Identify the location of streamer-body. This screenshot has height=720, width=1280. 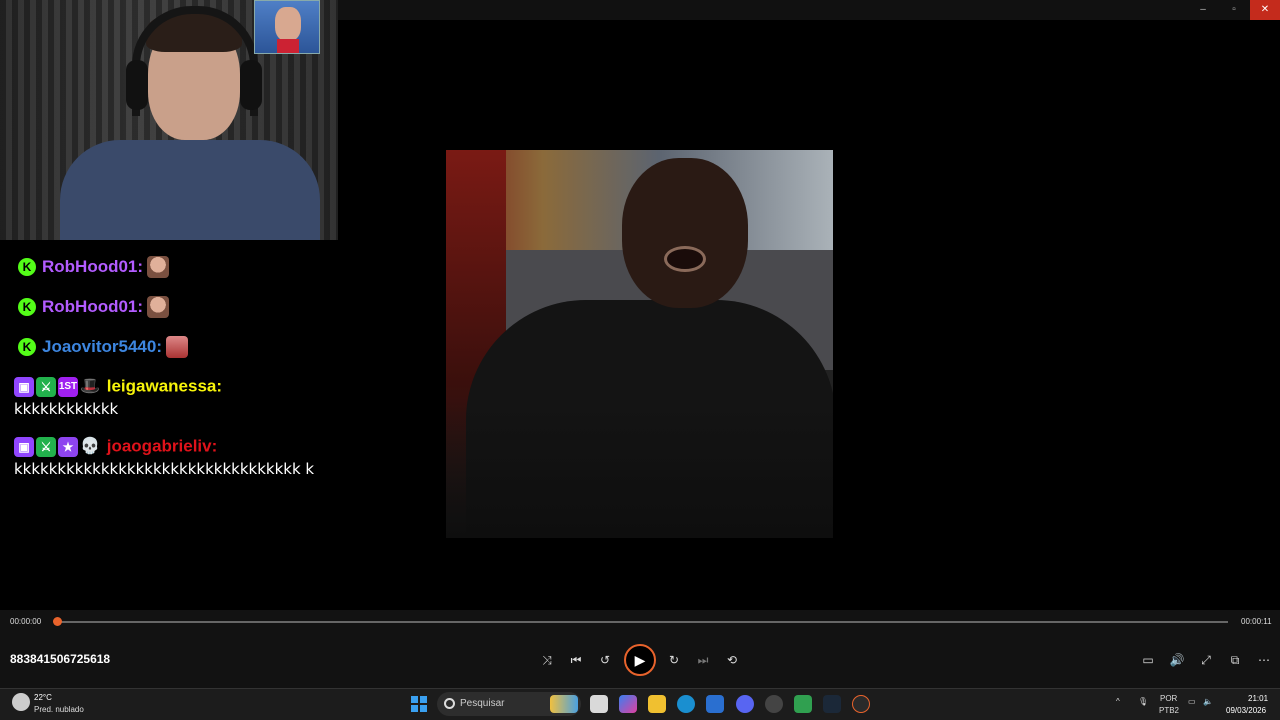
(190, 190).